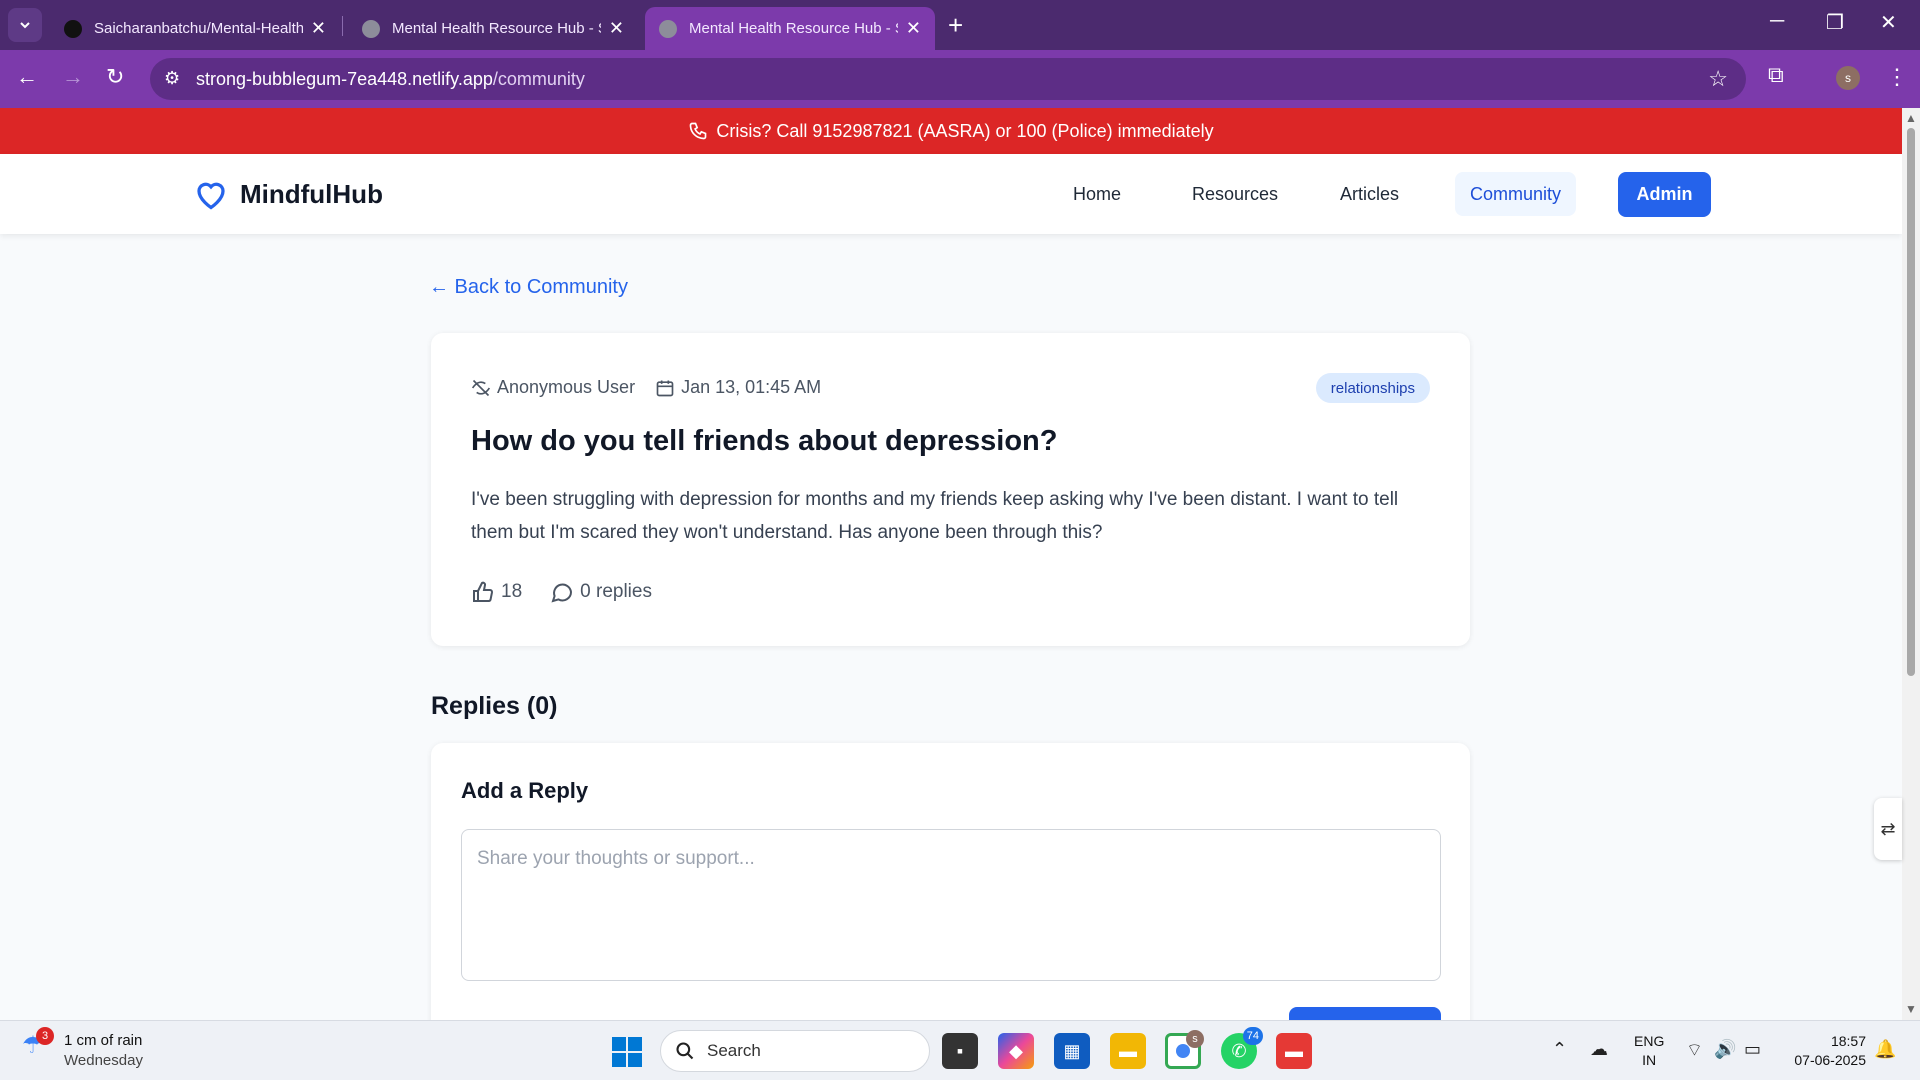  Describe the element at coordinates (1848, 78) in the screenshot. I see `profile-avatar: s` at that location.